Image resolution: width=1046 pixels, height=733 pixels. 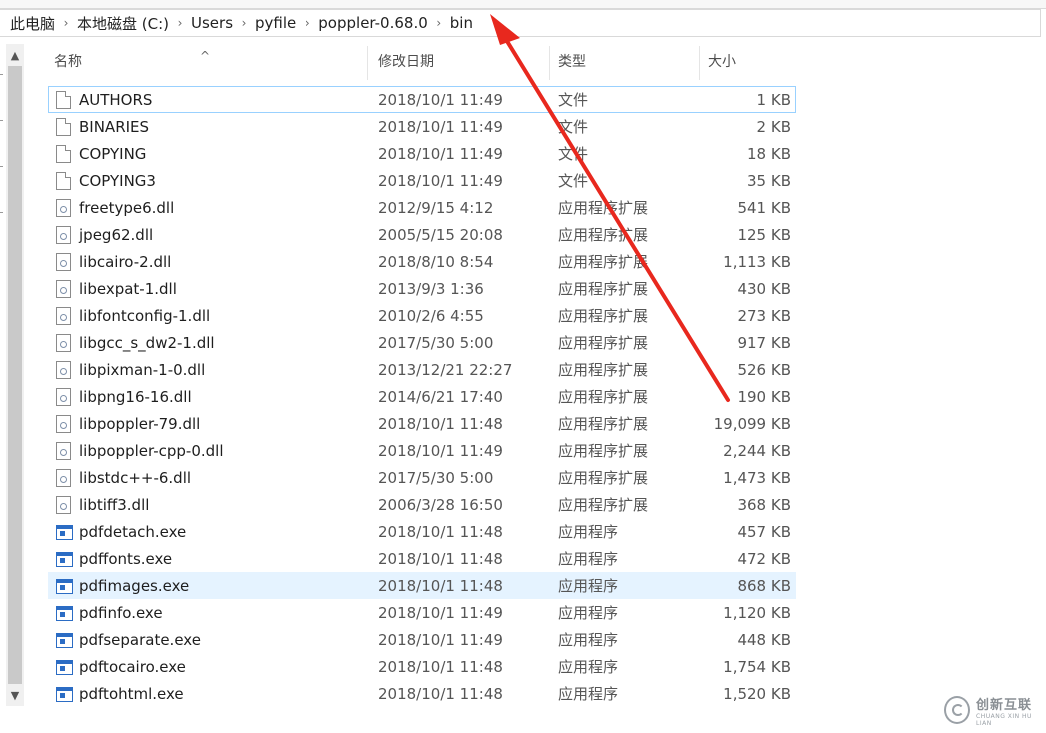 What do you see at coordinates (2, 375) in the screenshot?
I see `left-edge-marks` at bounding box center [2, 375].